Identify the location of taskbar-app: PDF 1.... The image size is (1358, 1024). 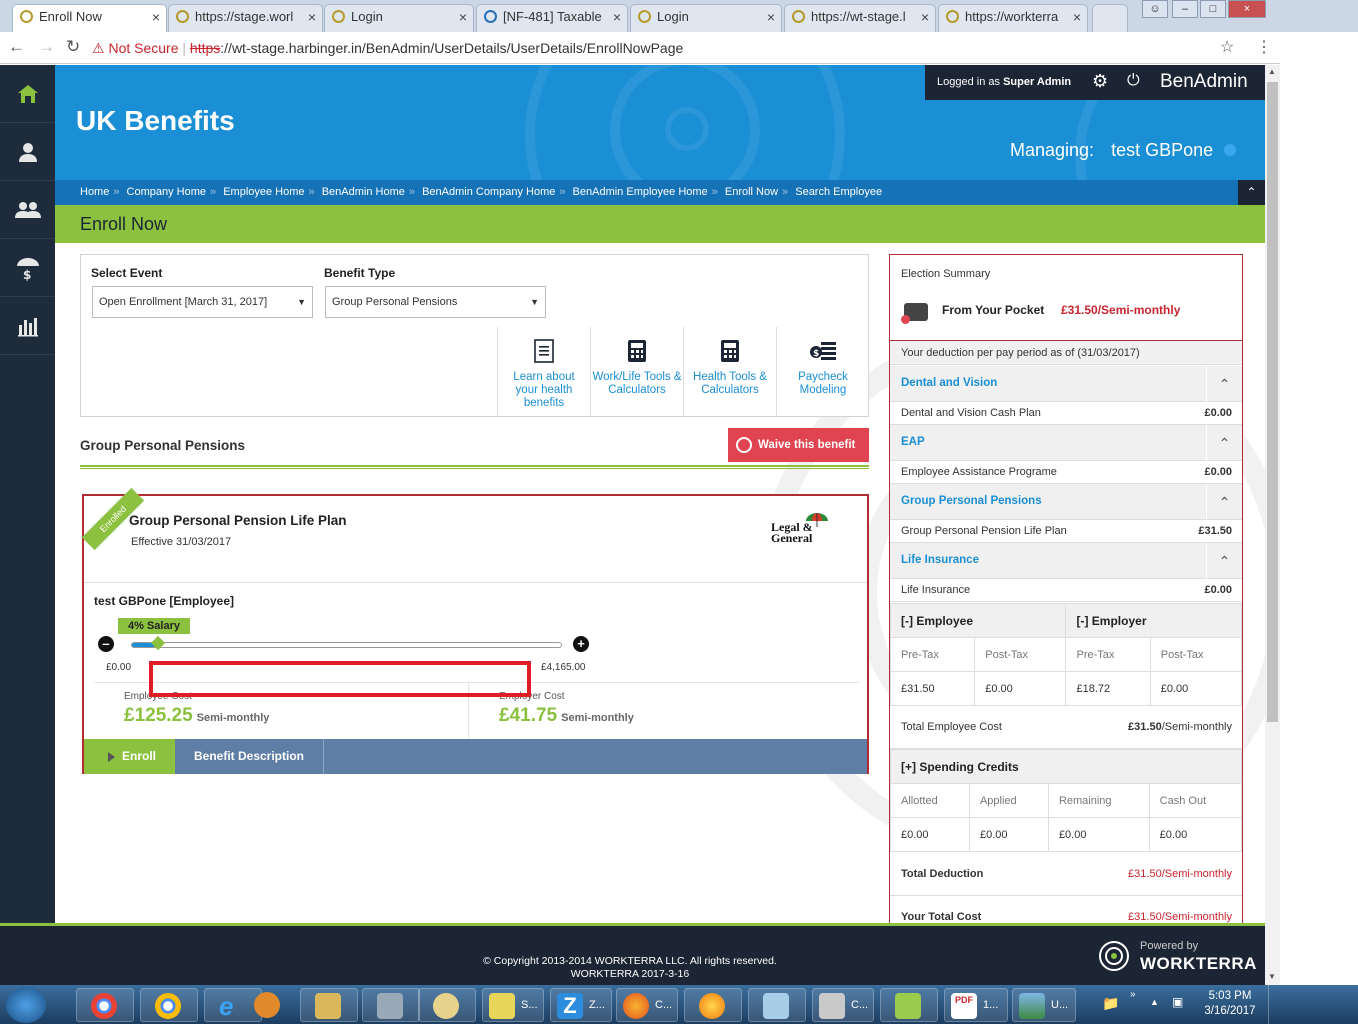
(976, 1005).